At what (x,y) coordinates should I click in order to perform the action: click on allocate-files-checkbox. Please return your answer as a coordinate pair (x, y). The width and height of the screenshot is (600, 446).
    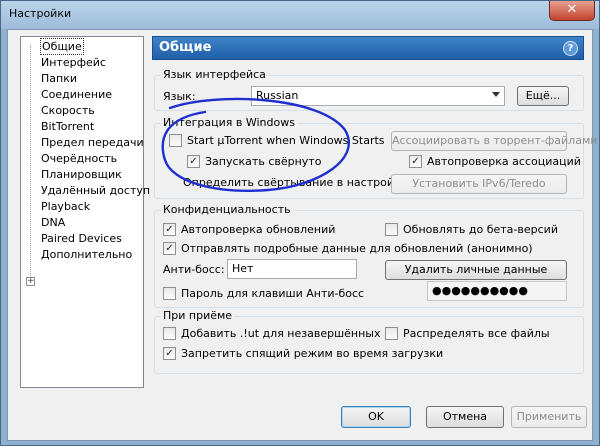
    Looking at the image, I should click on (391, 333).